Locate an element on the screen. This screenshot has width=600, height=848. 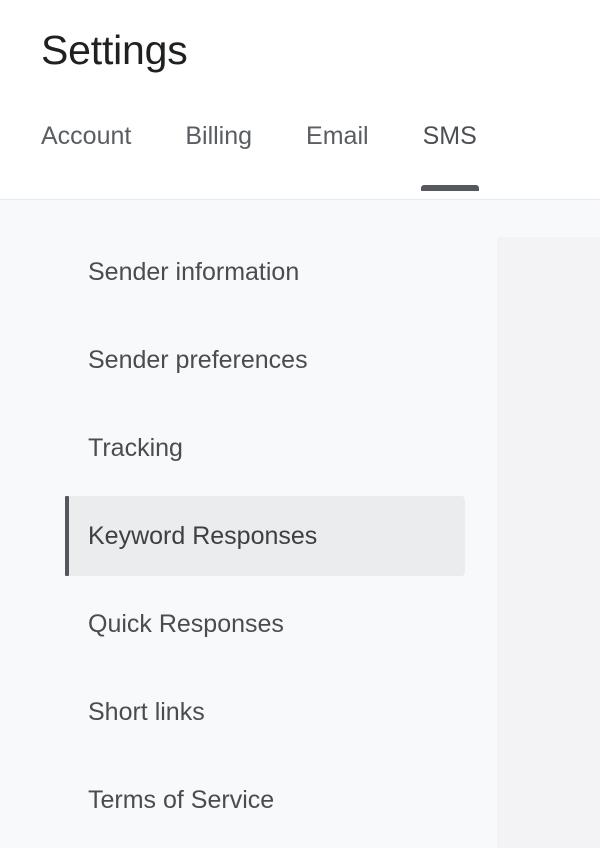
sidebar-item-quick-responses: Quick Responses is located at coordinates (265, 624).